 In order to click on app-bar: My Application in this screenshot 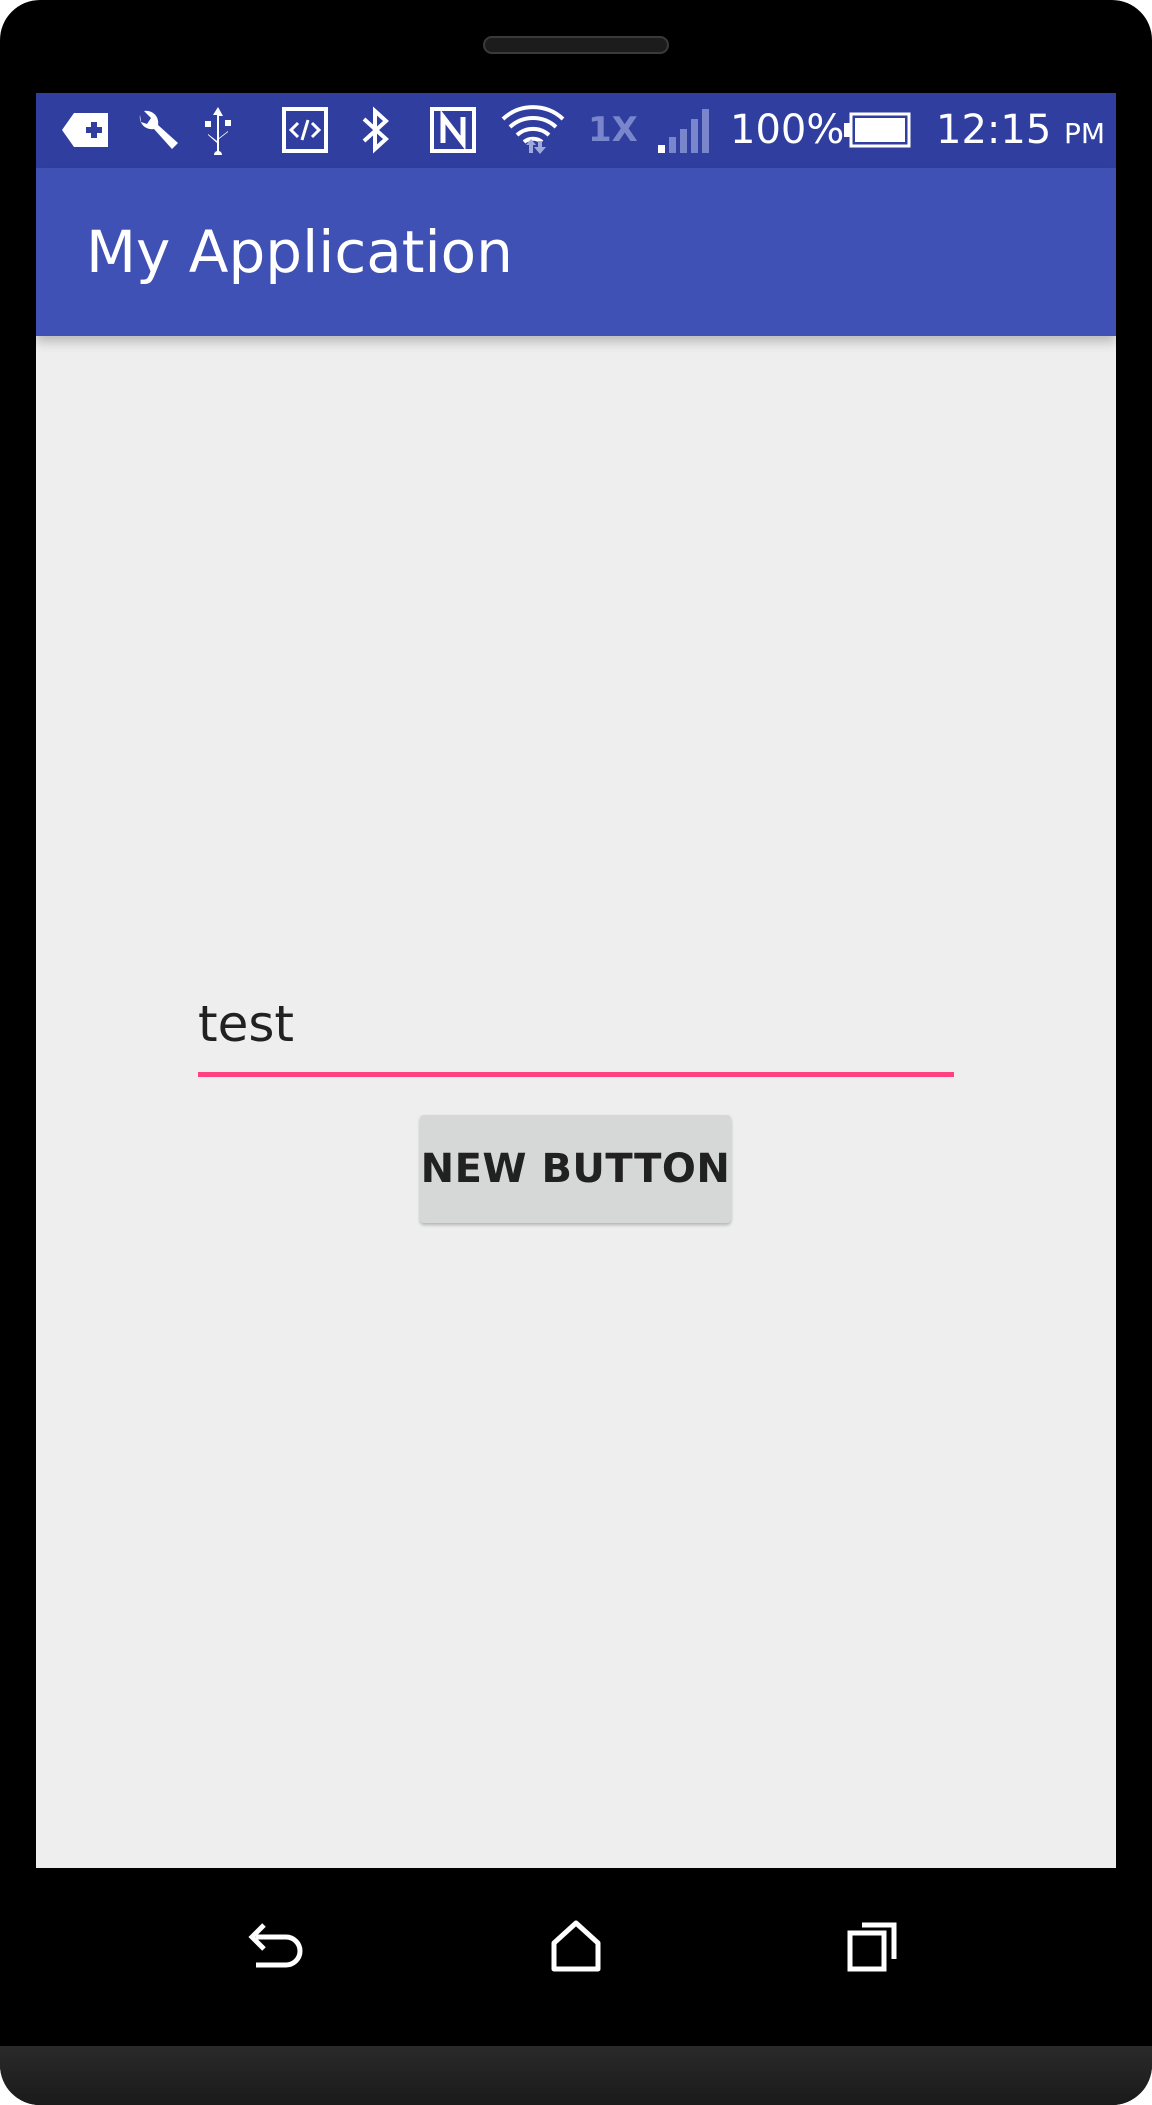, I will do `click(576, 252)`.